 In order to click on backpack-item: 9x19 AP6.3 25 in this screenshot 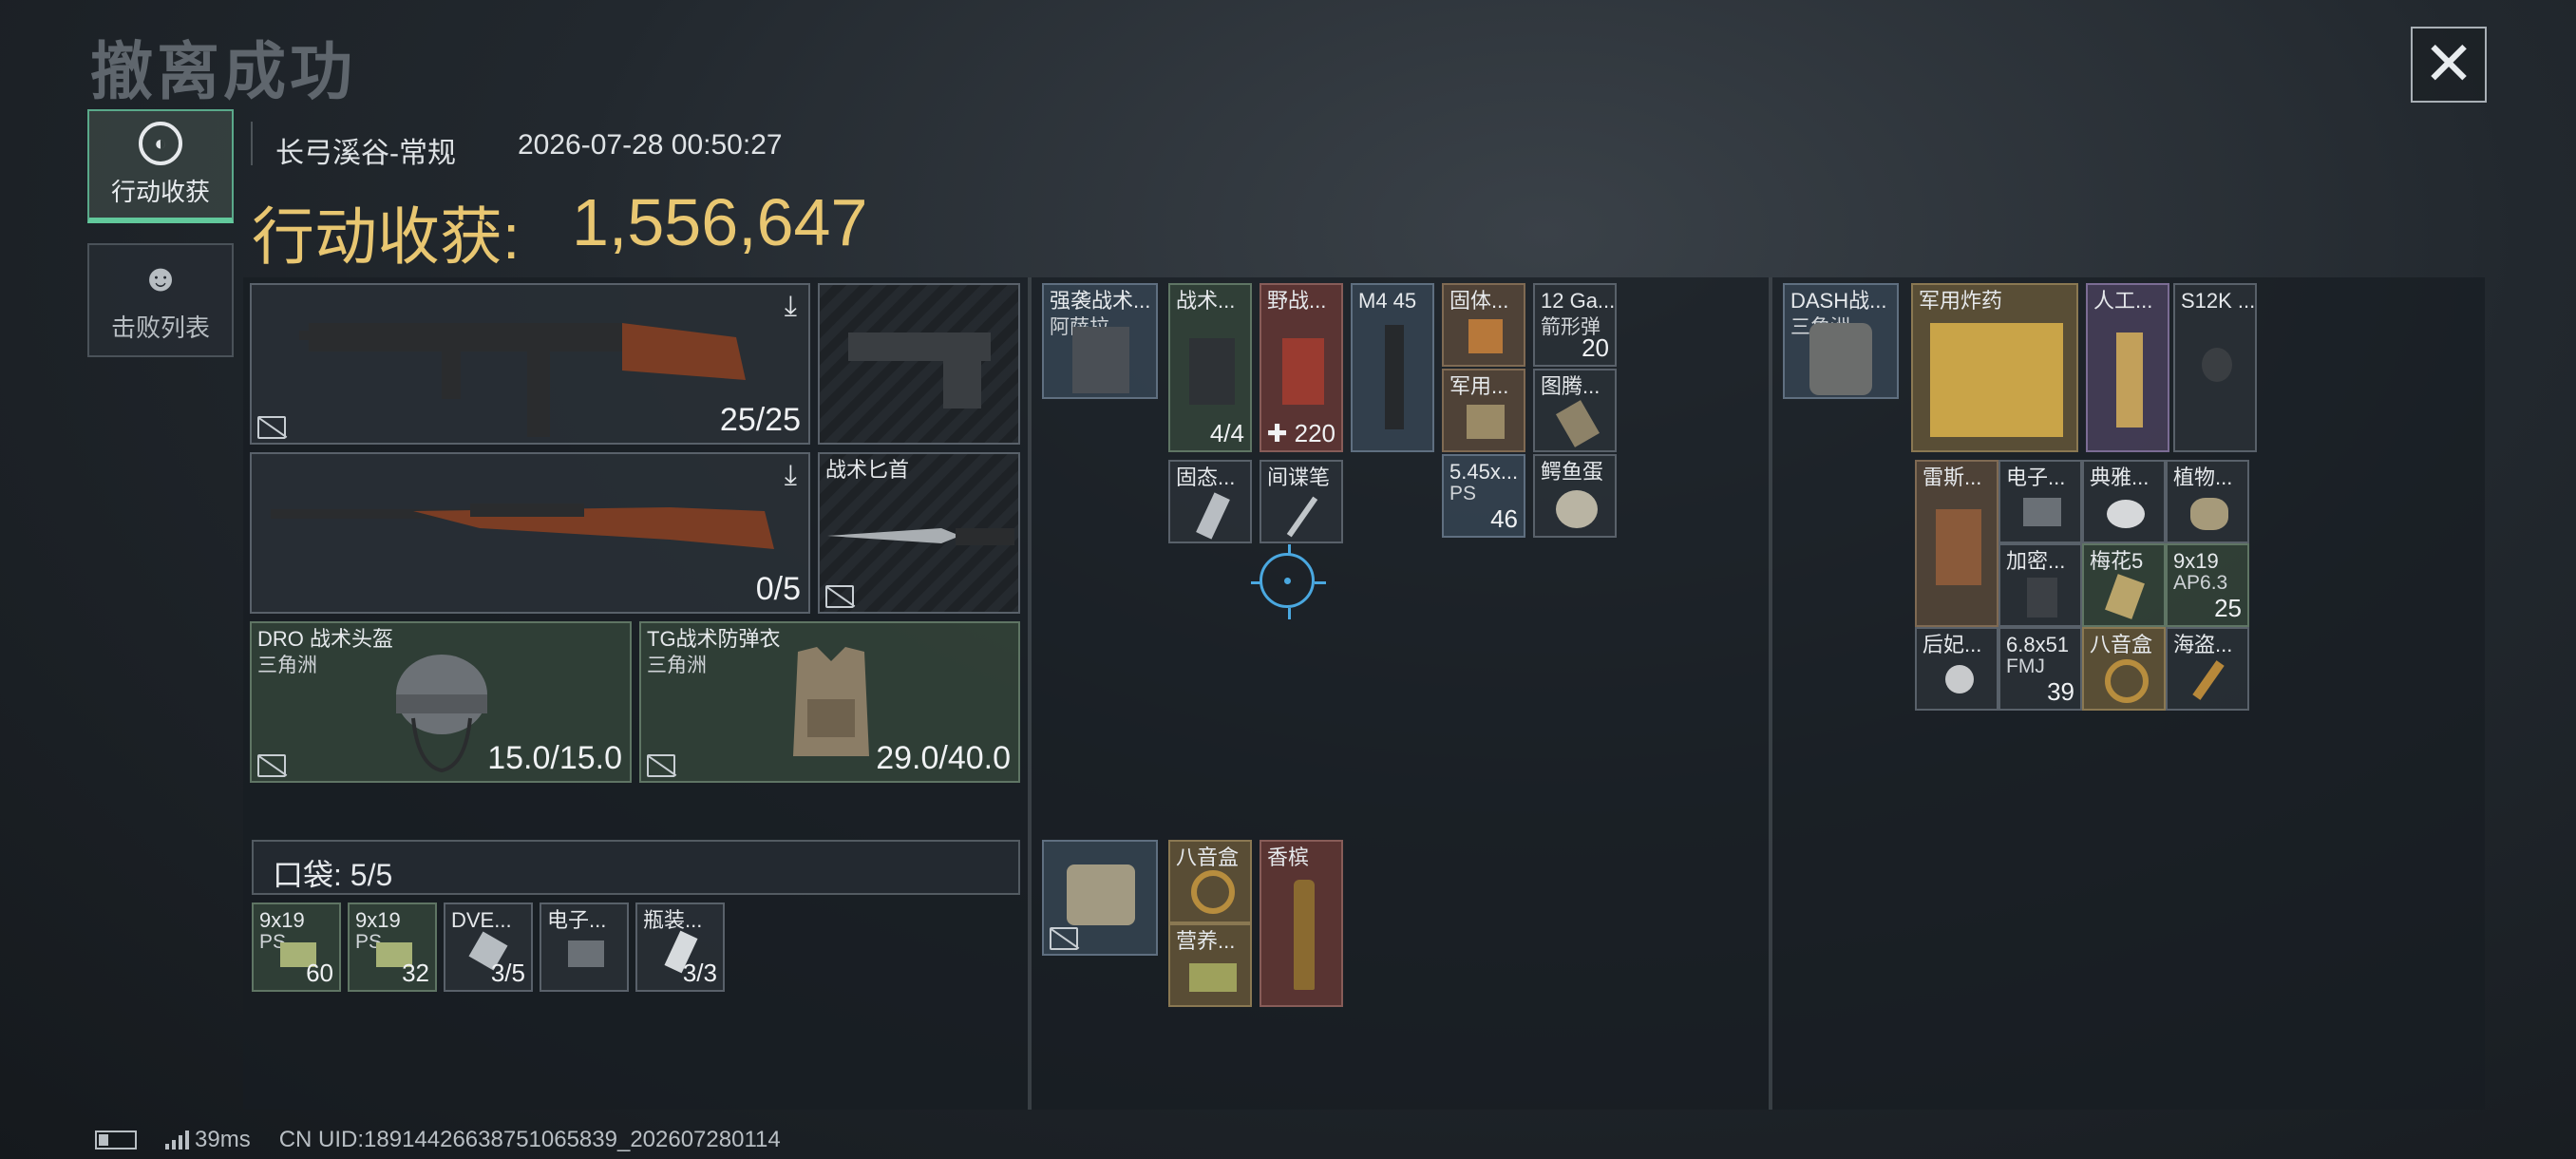, I will do `click(2207, 585)`.